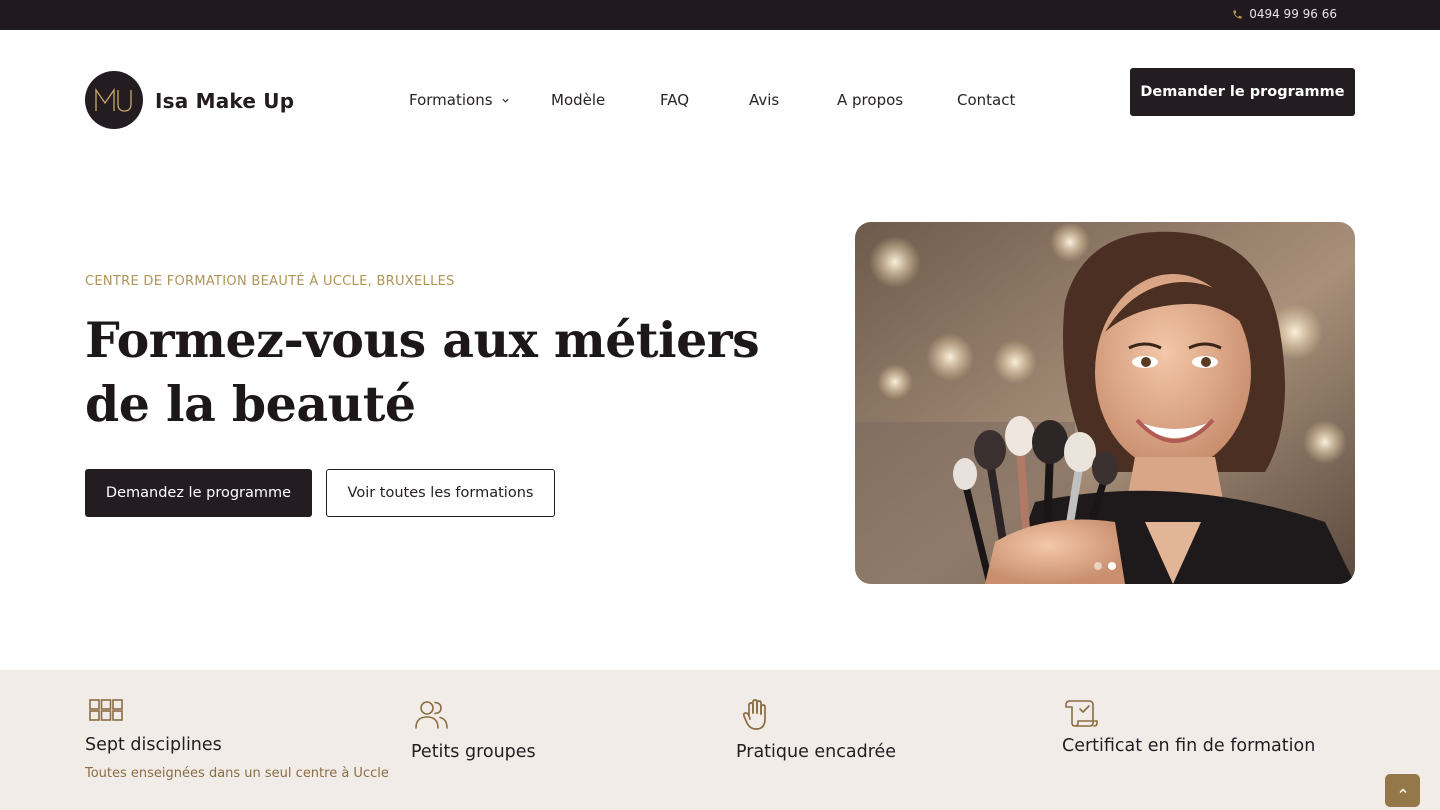  Describe the element at coordinates (1081, 713) in the screenshot. I see `certificate-icon` at that location.